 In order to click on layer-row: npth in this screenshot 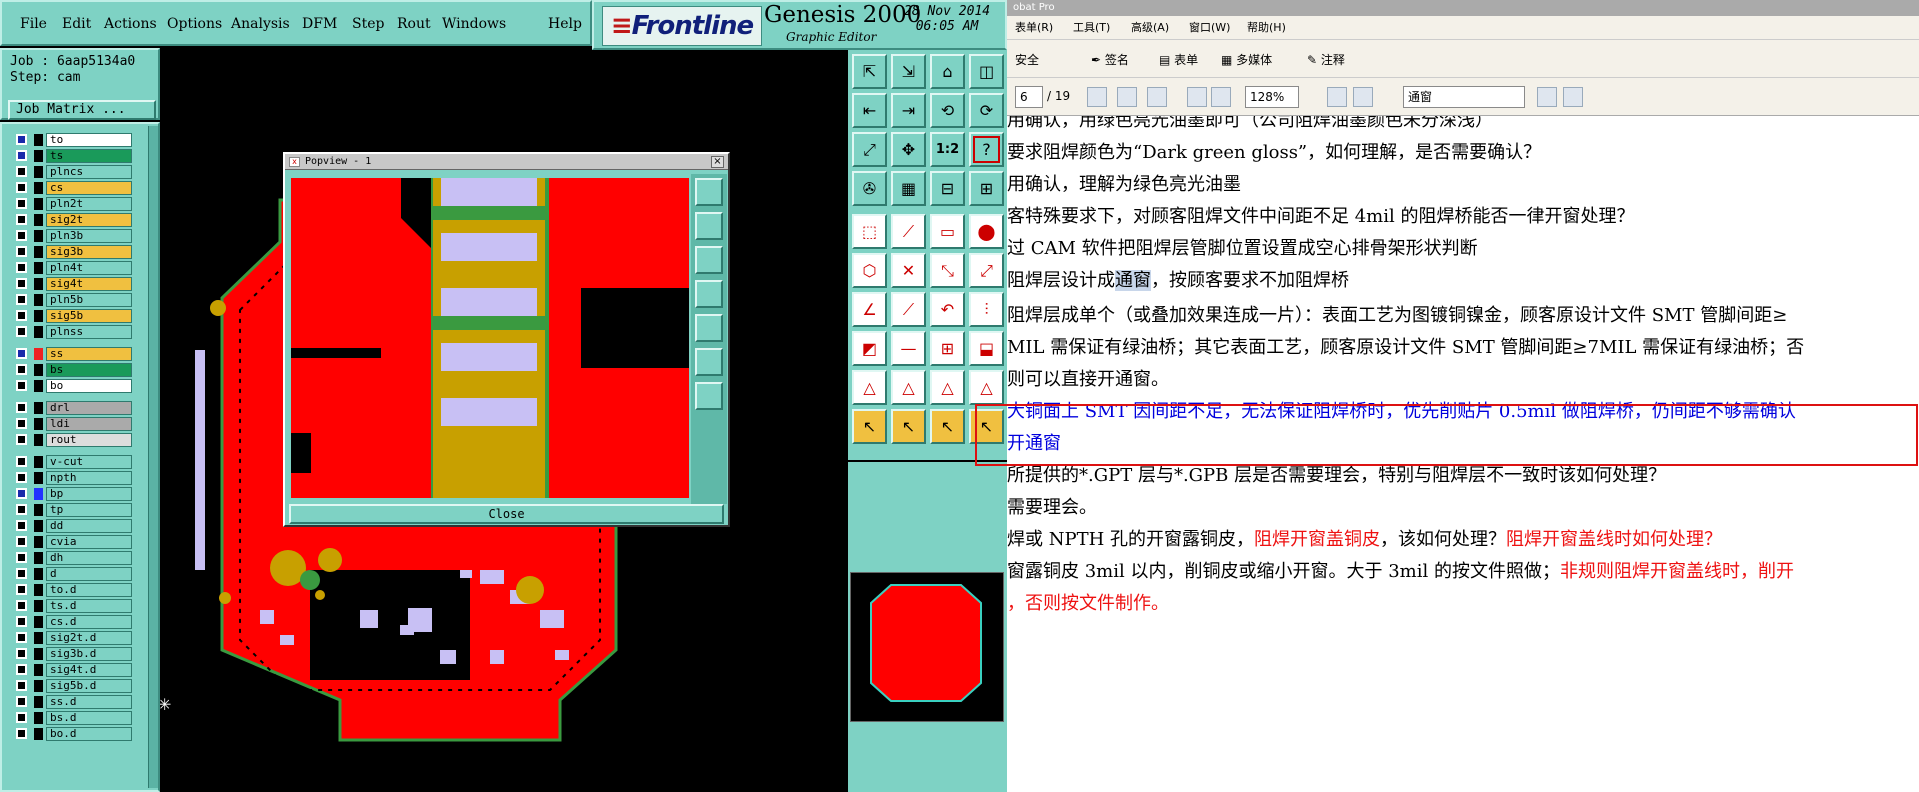, I will do `click(74, 478)`.